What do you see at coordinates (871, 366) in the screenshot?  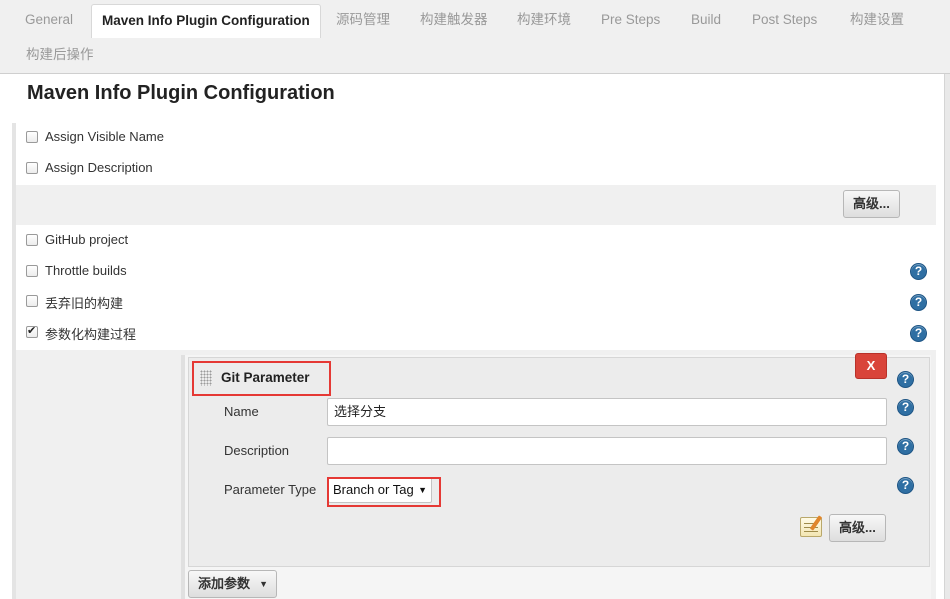 I see `delete-parameter-button: X` at bounding box center [871, 366].